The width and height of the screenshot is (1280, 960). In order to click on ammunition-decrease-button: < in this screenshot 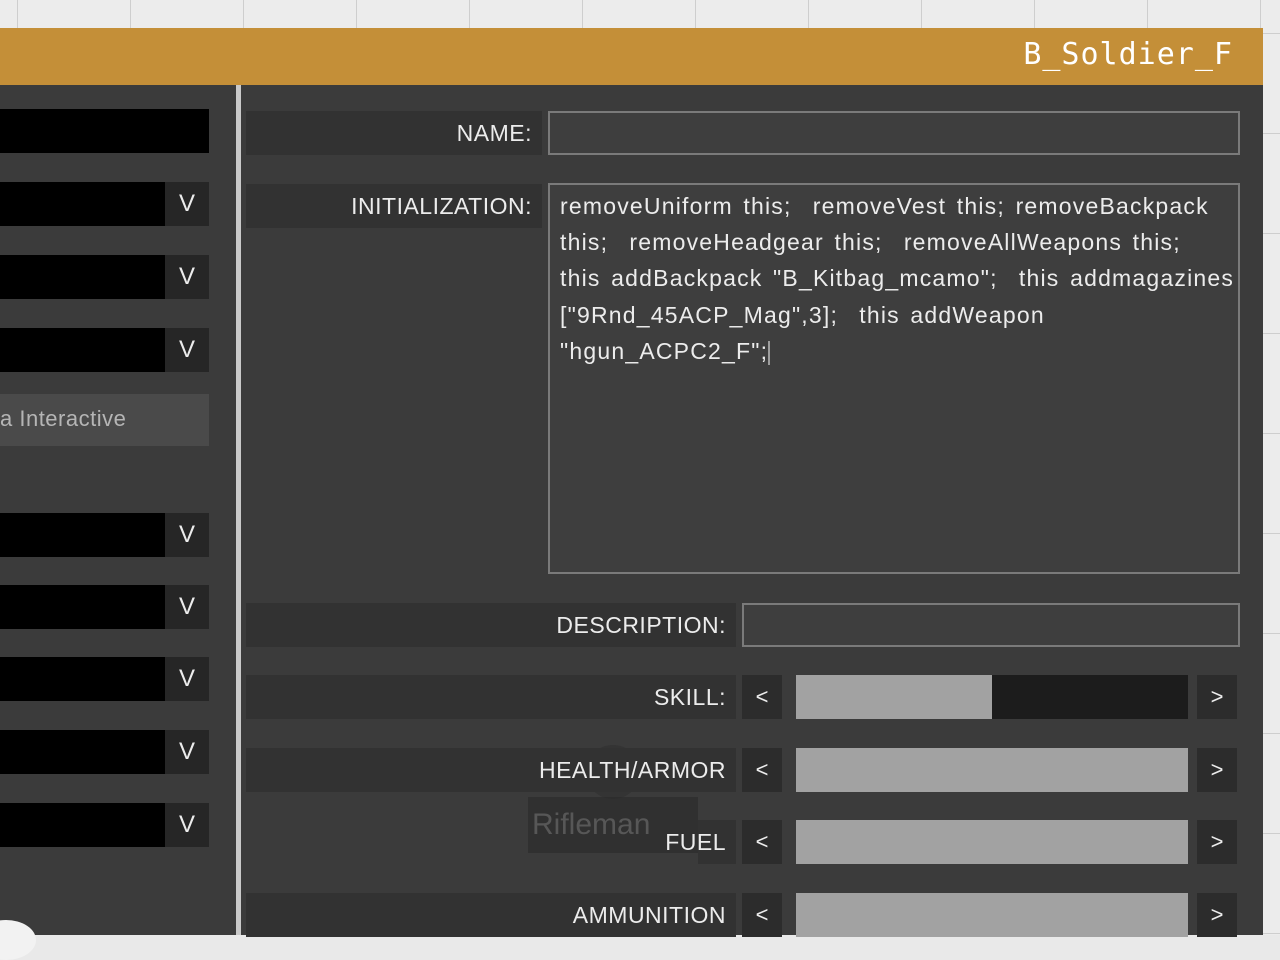, I will do `click(762, 915)`.